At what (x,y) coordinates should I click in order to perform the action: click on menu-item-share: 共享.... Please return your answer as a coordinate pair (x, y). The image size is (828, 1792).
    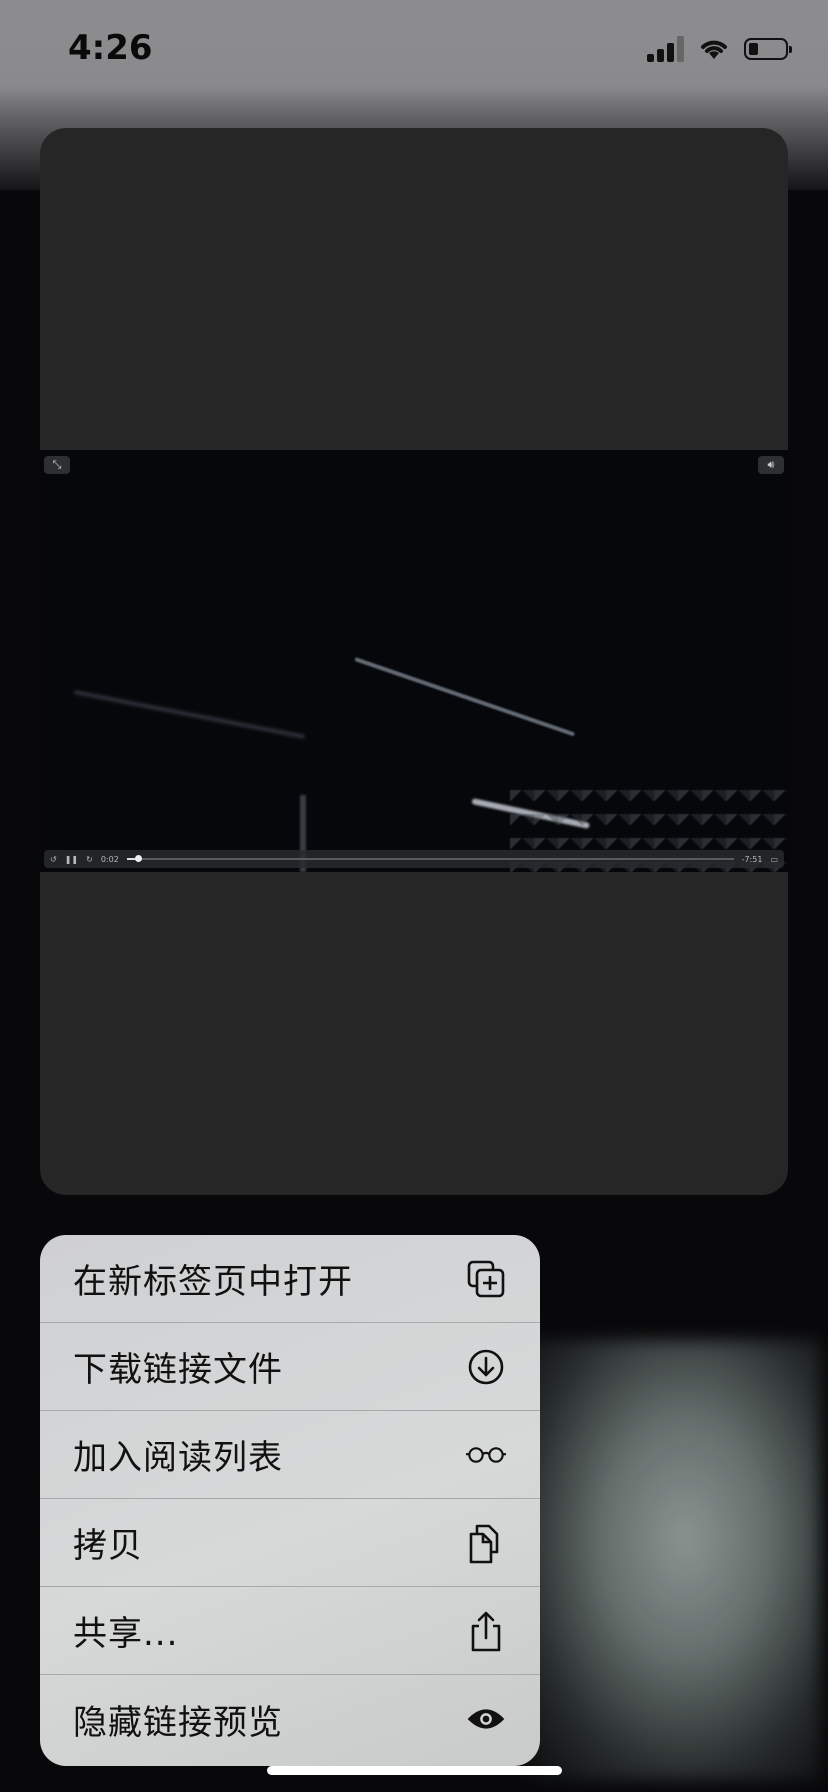
    Looking at the image, I should click on (290, 1631).